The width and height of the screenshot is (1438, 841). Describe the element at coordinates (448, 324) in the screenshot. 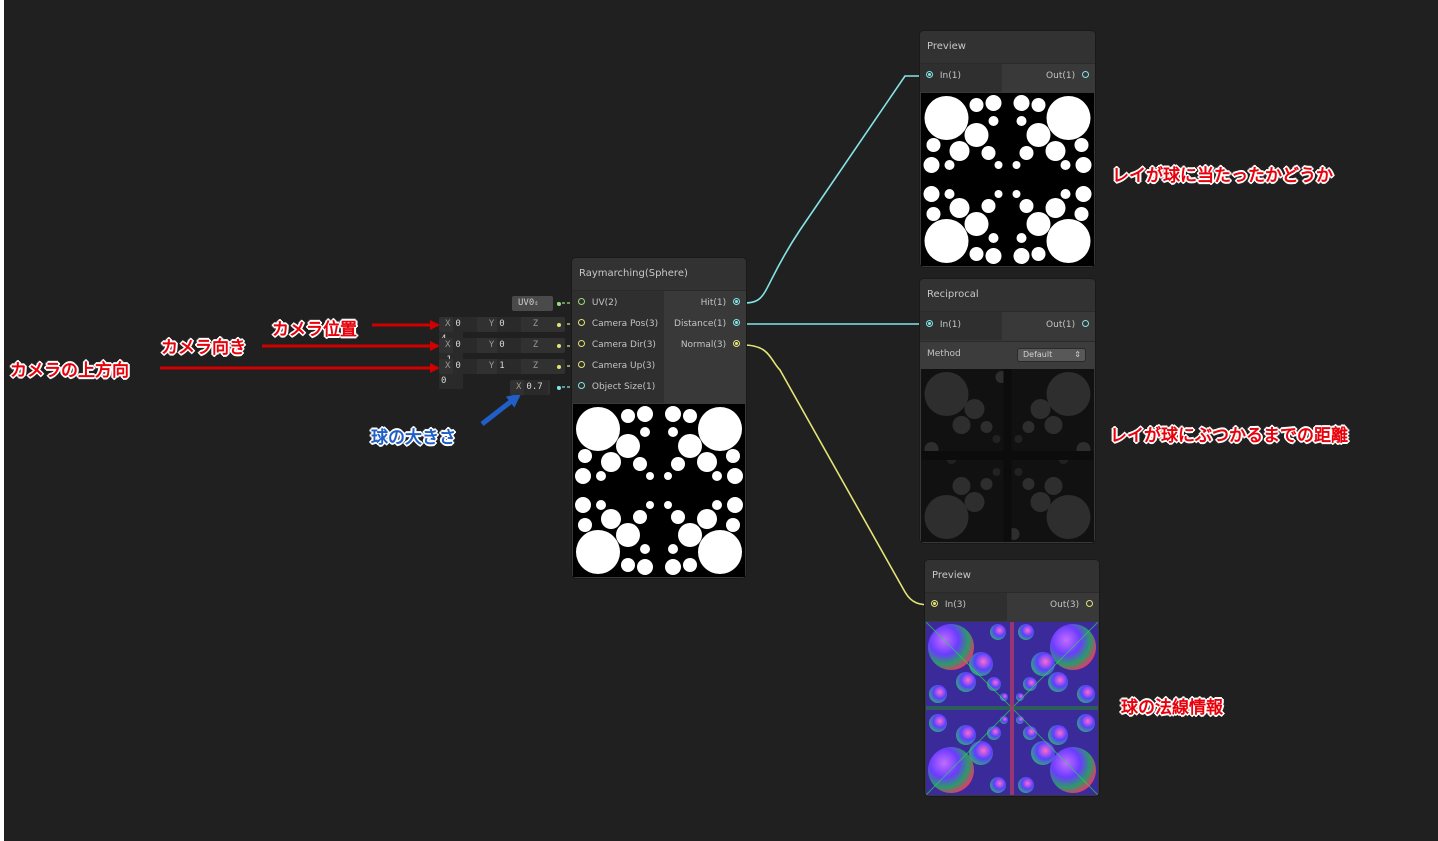

I see `x-label: X` at that location.